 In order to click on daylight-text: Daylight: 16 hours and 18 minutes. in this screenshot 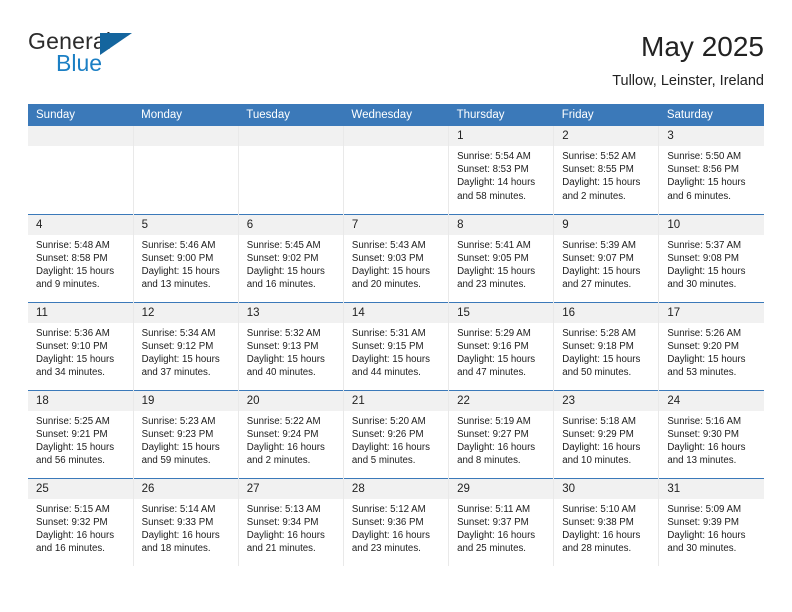, I will do `click(180, 542)`.